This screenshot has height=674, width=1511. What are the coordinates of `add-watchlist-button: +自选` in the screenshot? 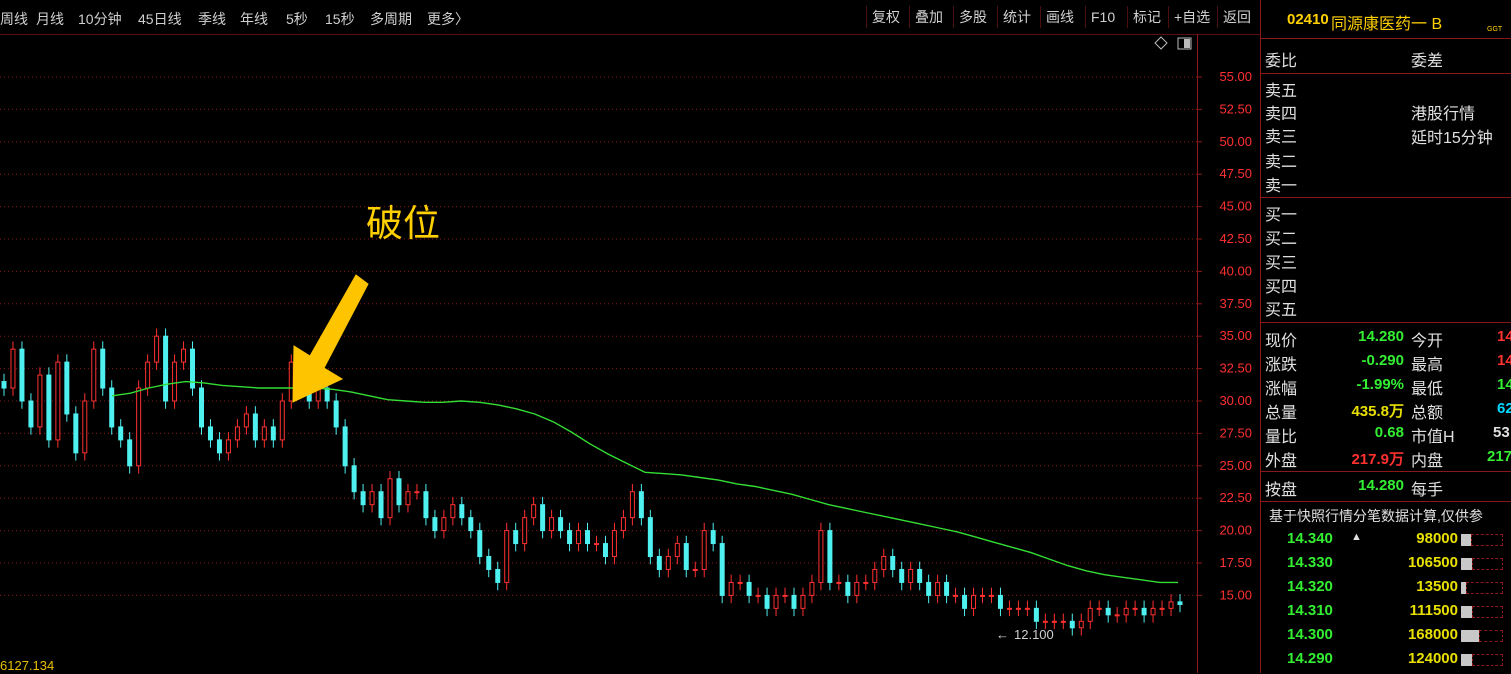 It's located at (1189, 17).